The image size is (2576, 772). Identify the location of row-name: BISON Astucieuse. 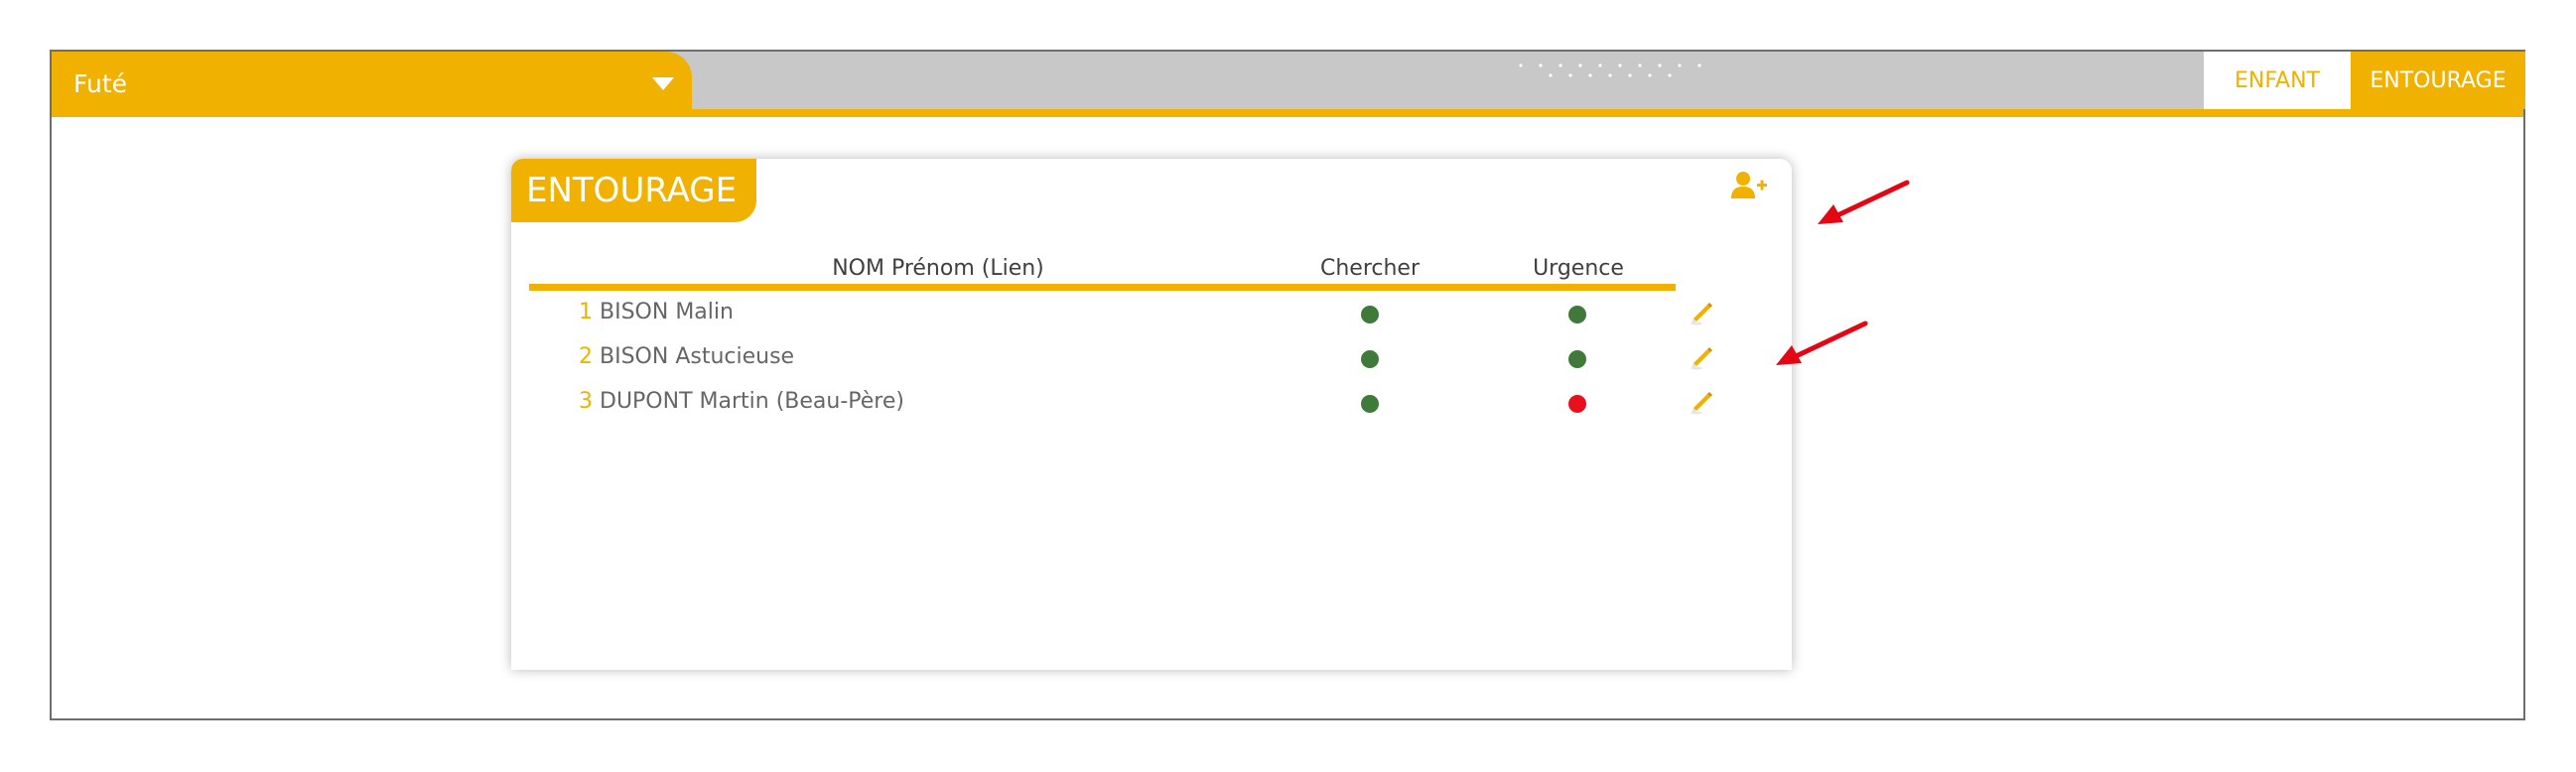
(697, 356).